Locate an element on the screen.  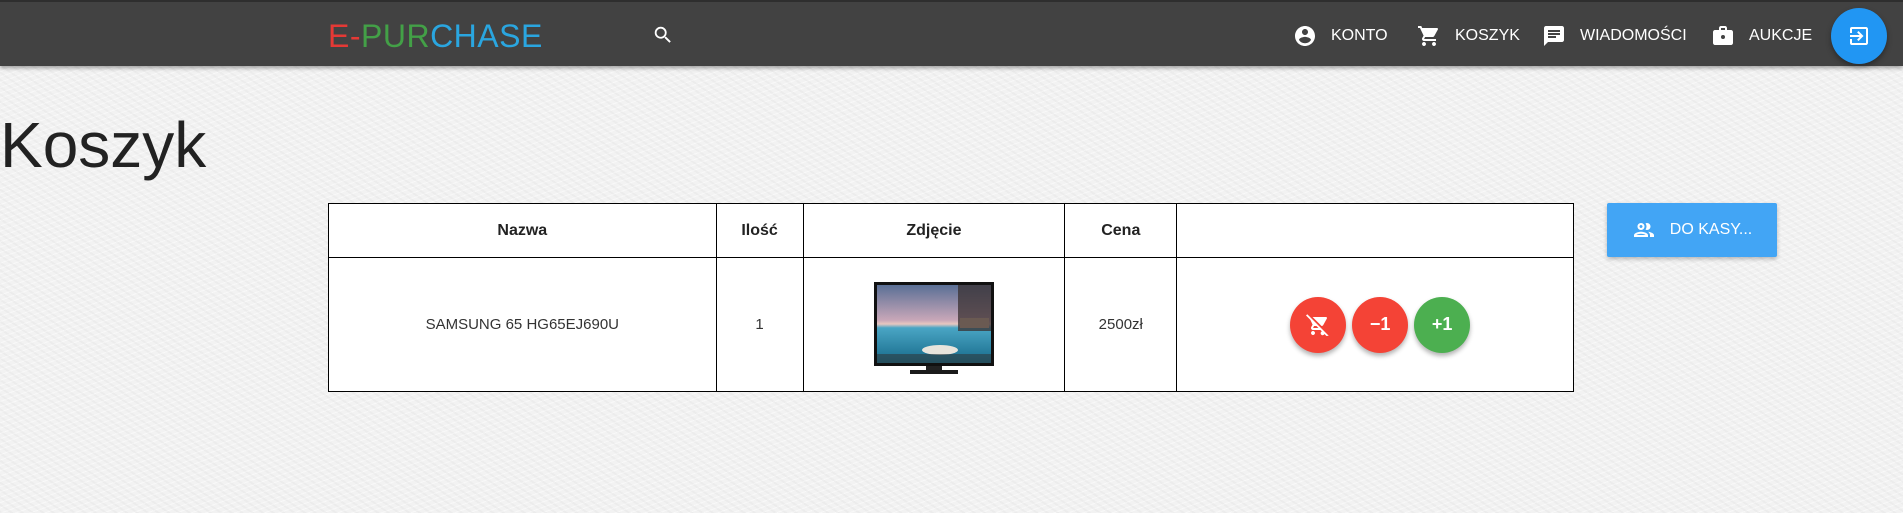
logo-part-3: CHASE is located at coordinates (486, 36).